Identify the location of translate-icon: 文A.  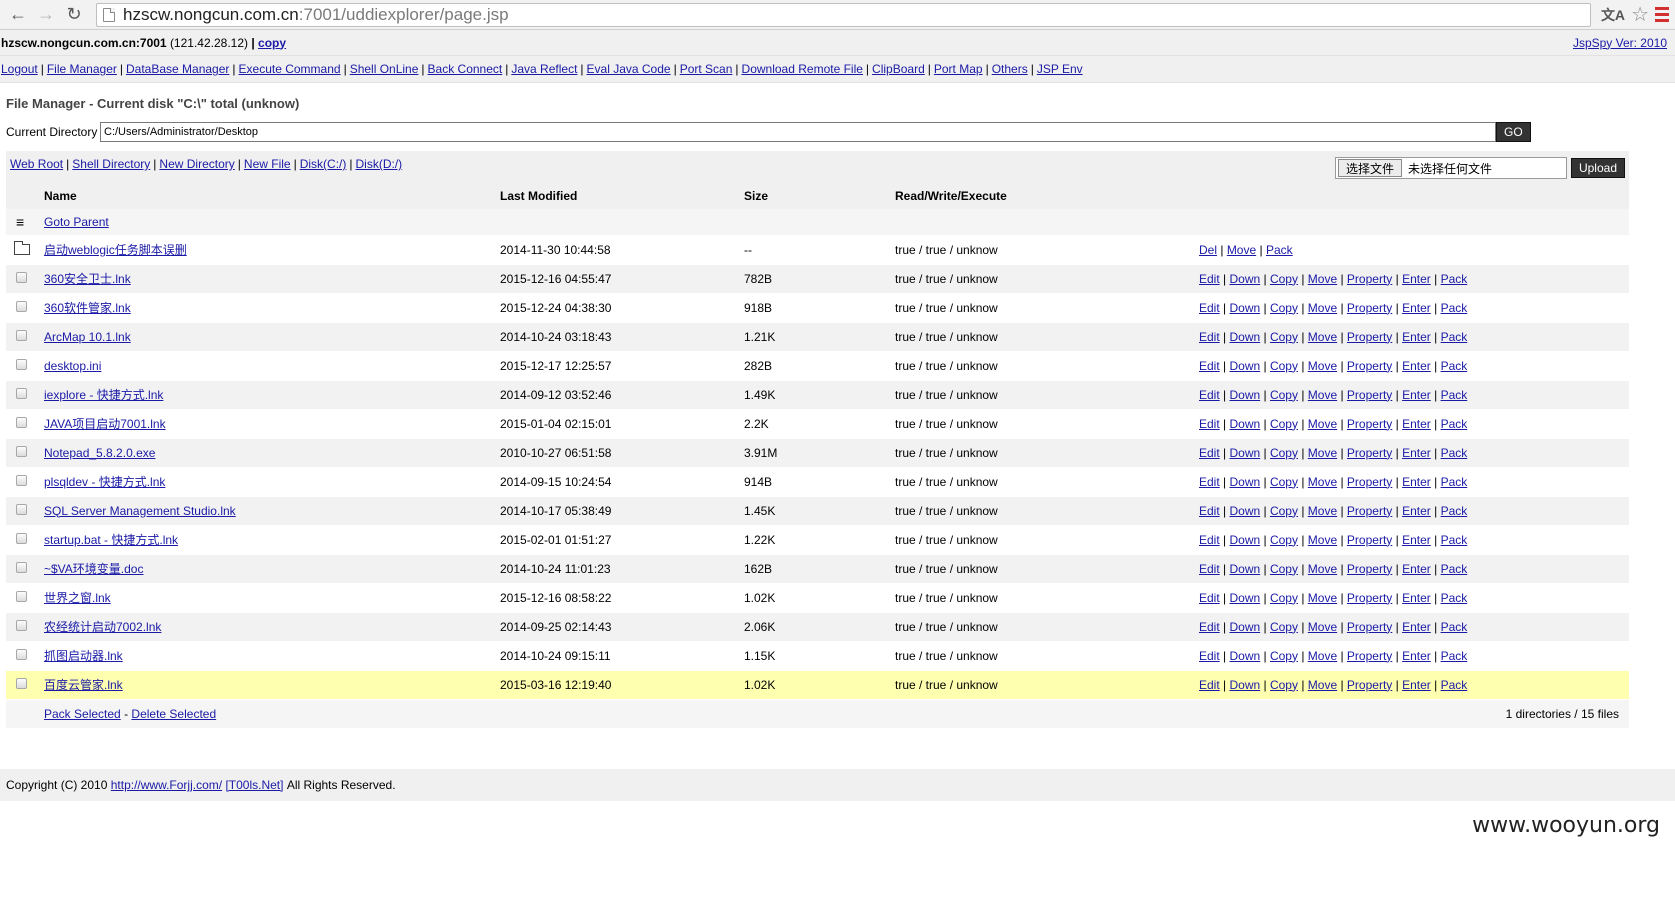
(1613, 15).